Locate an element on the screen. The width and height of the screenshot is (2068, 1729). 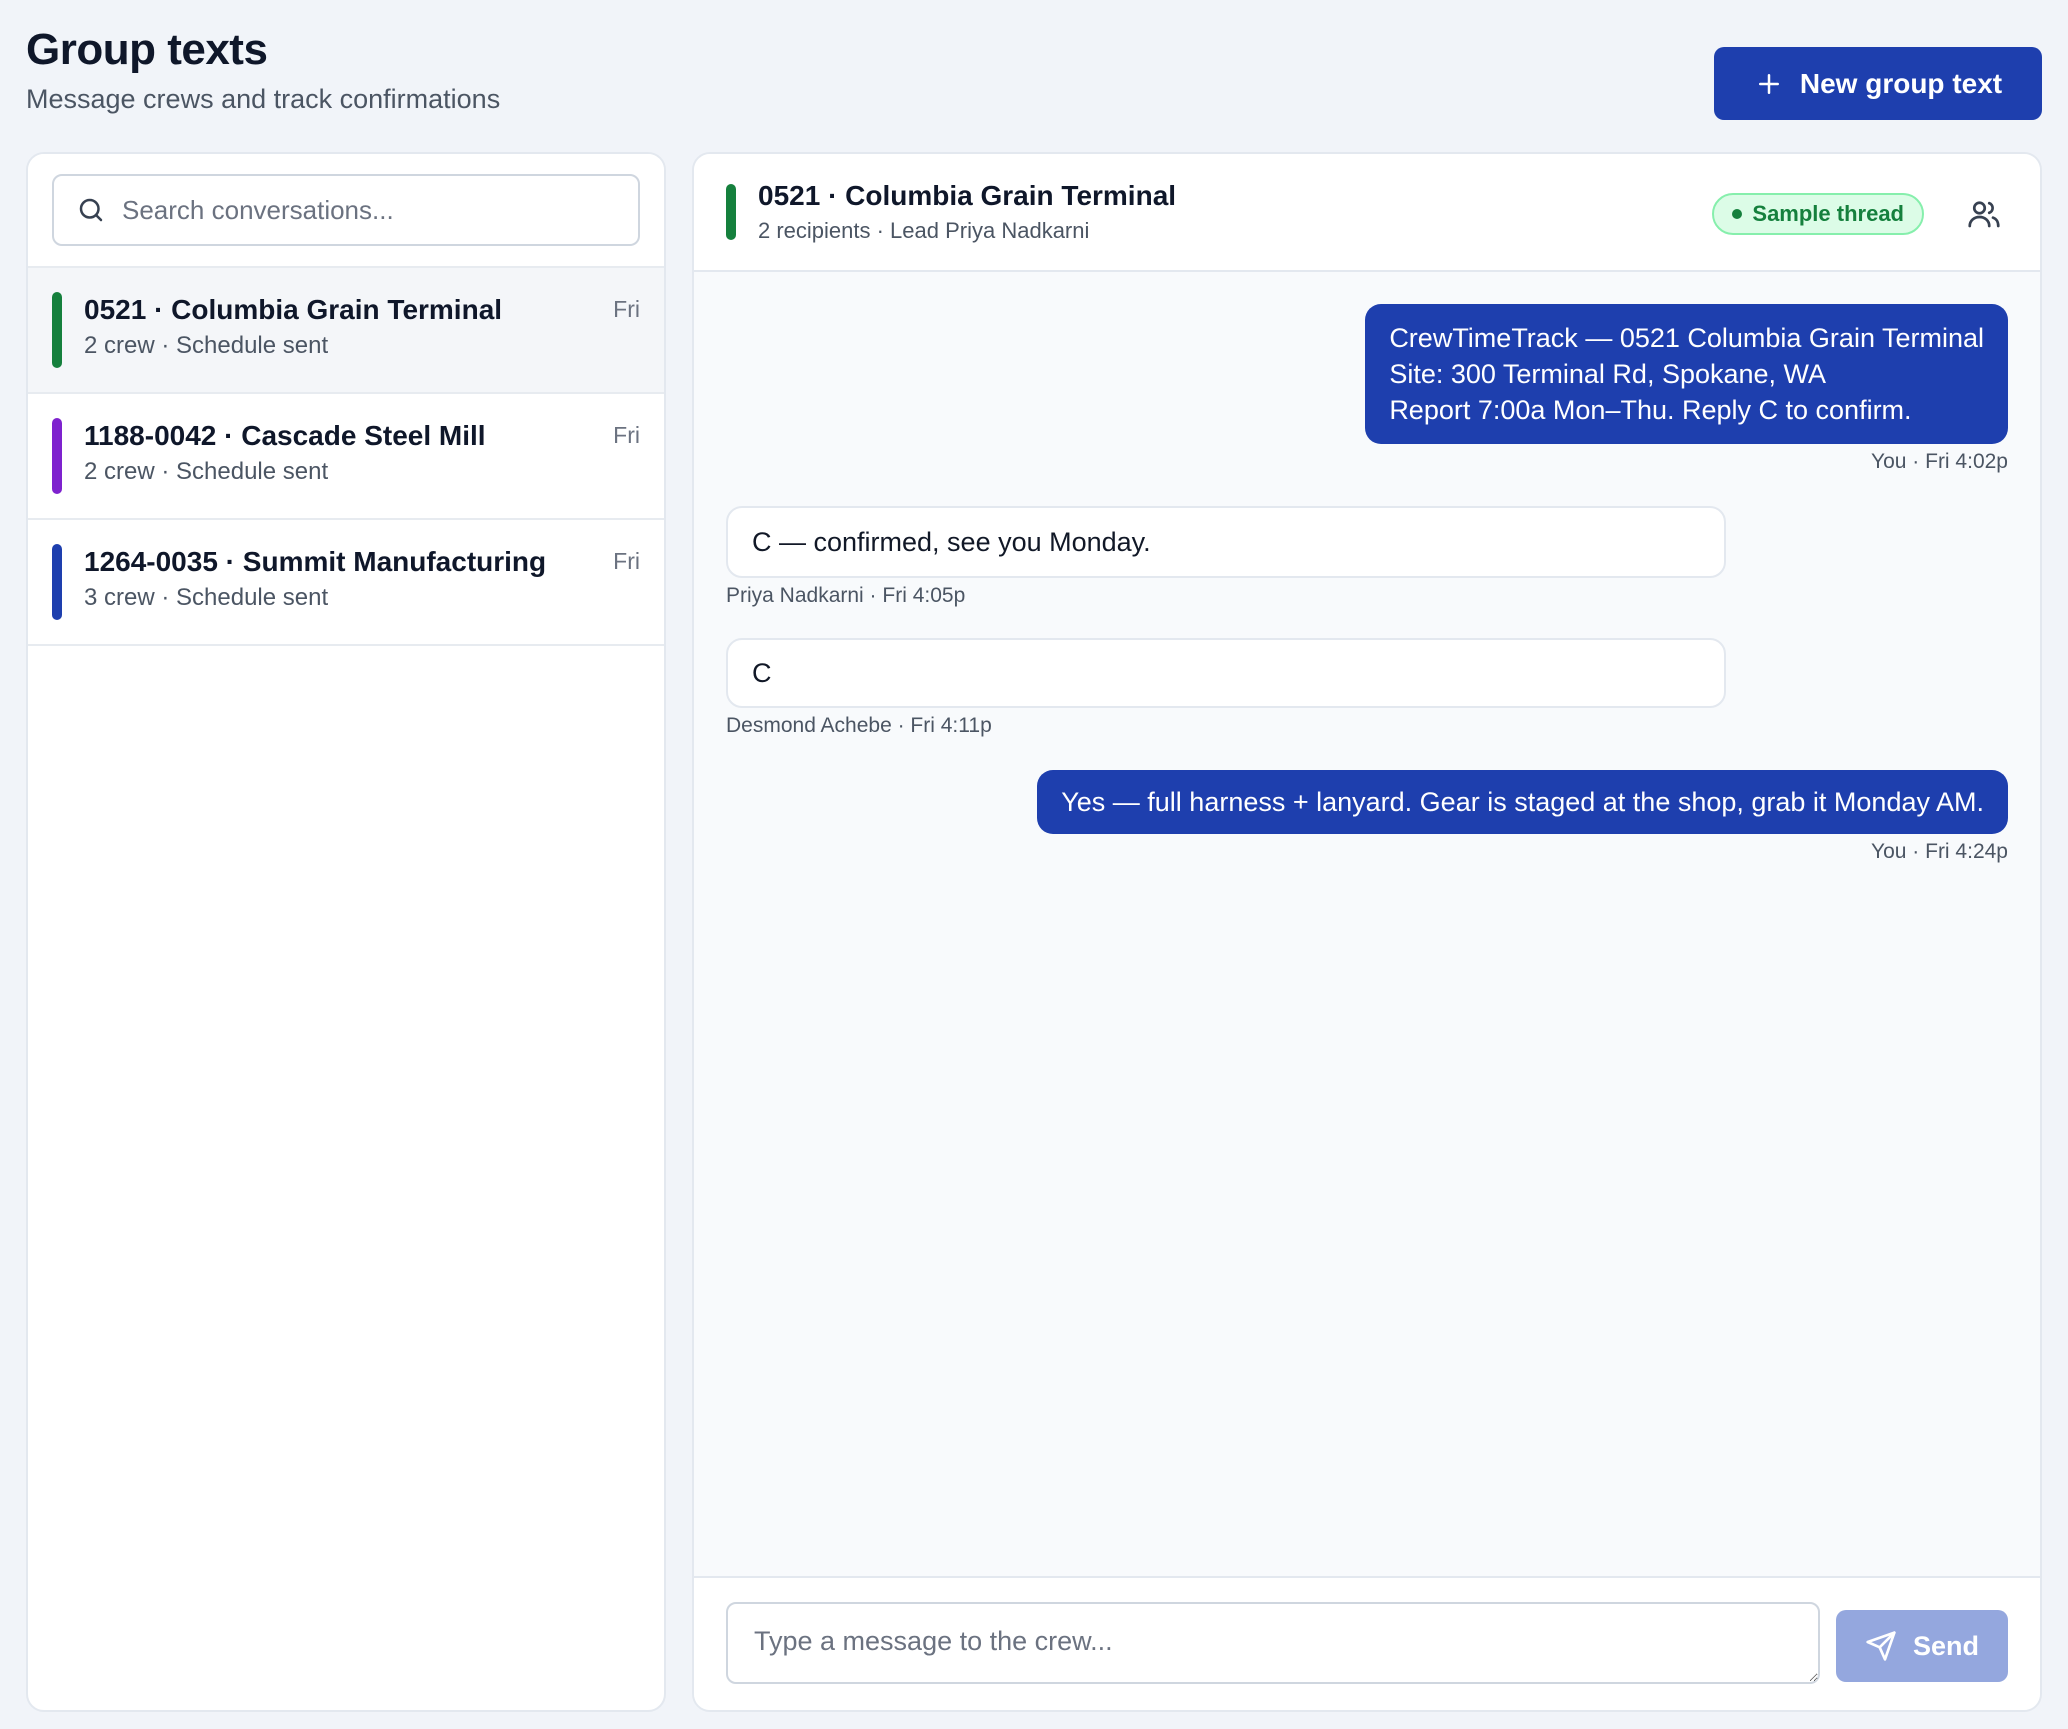
message-meta: Priya Nadkarni · Fri 4:05p is located at coordinates (846, 595).